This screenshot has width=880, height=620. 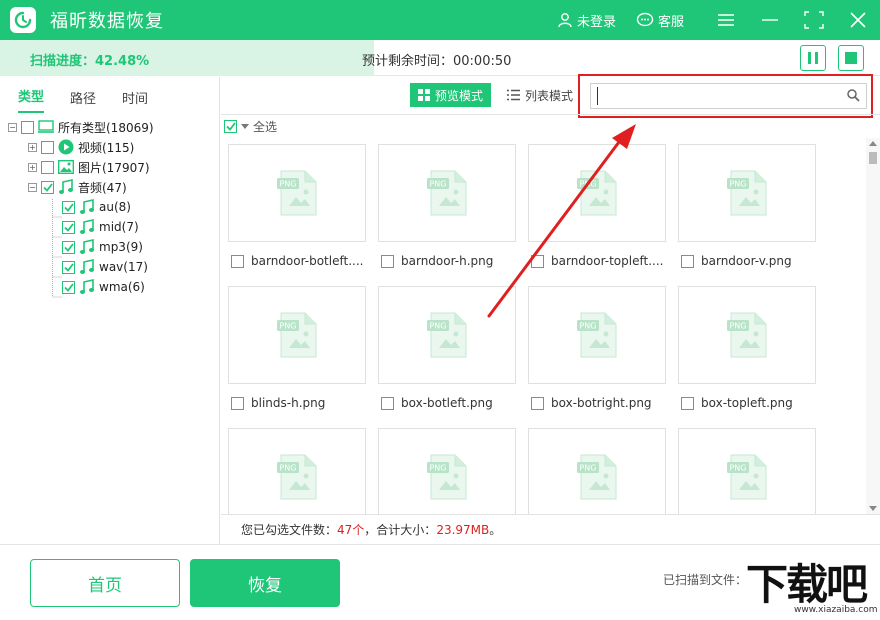 I want to click on preview-mode-button: 预览模式, so click(x=451, y=95).